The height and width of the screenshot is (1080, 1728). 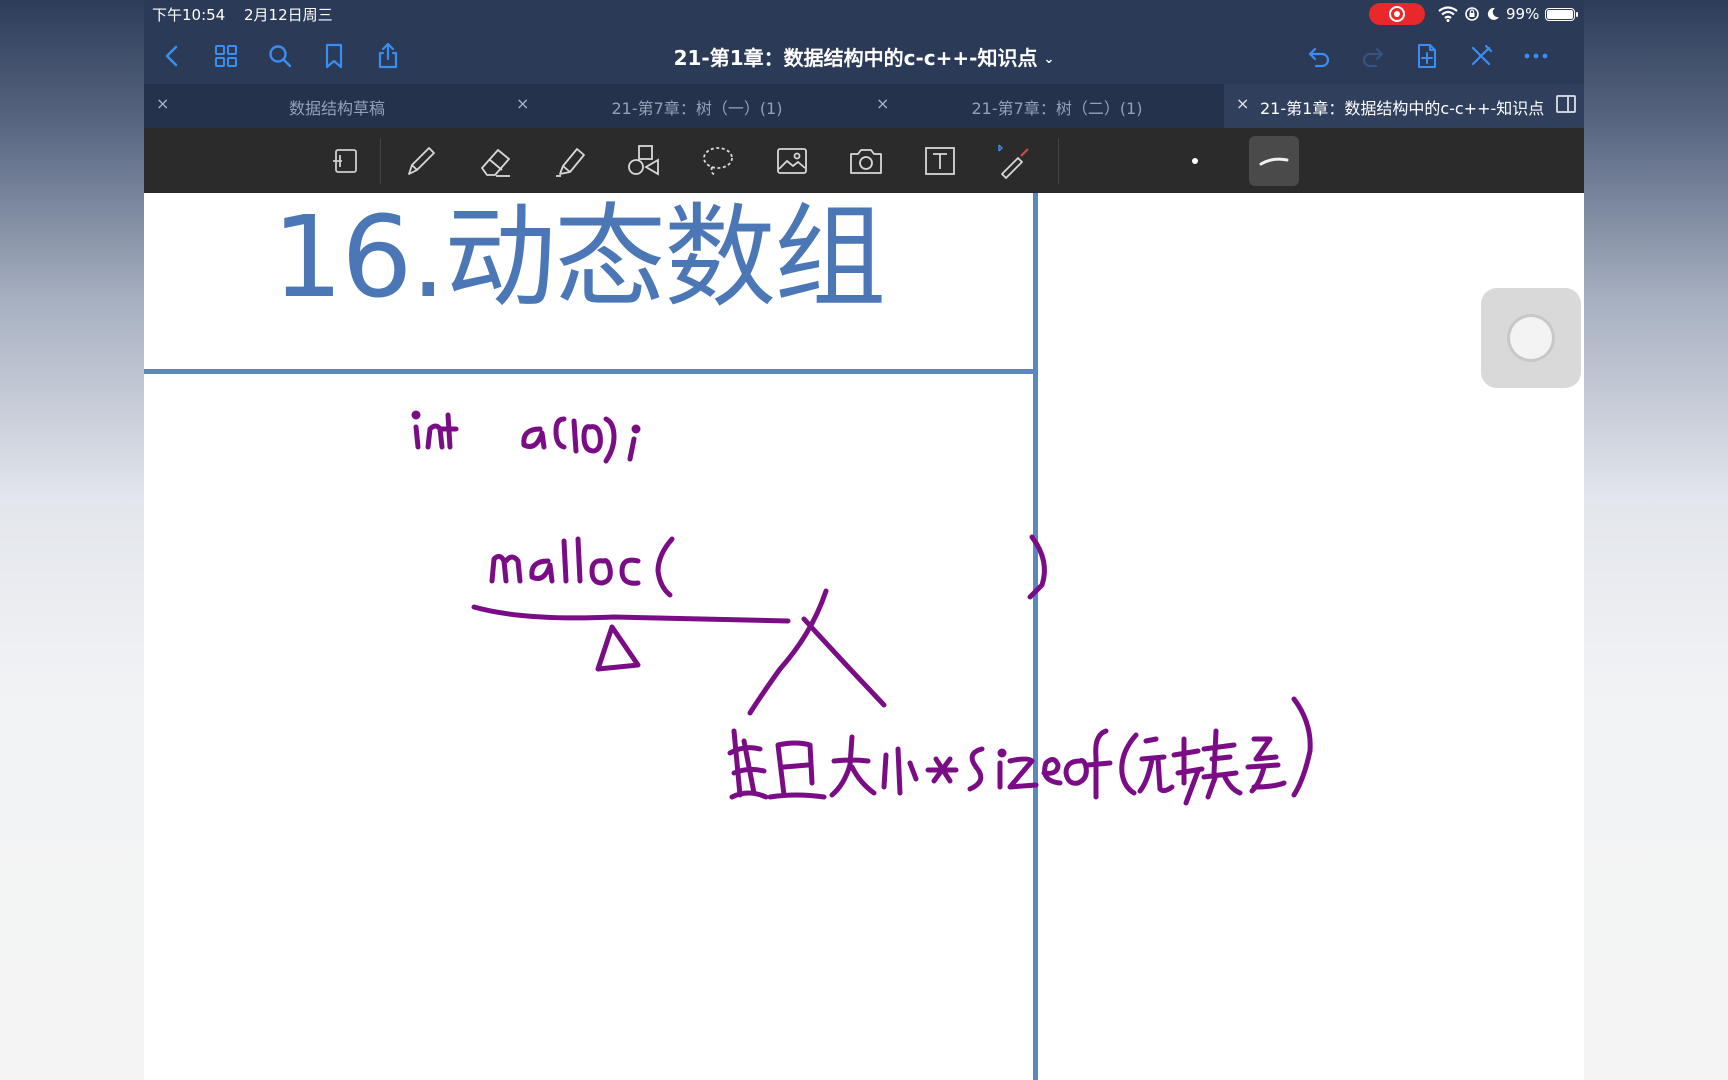 What do you see at coordinates (226, 56) in the screenshot?
I see `grid-icon` at bounding box center [226, 56].